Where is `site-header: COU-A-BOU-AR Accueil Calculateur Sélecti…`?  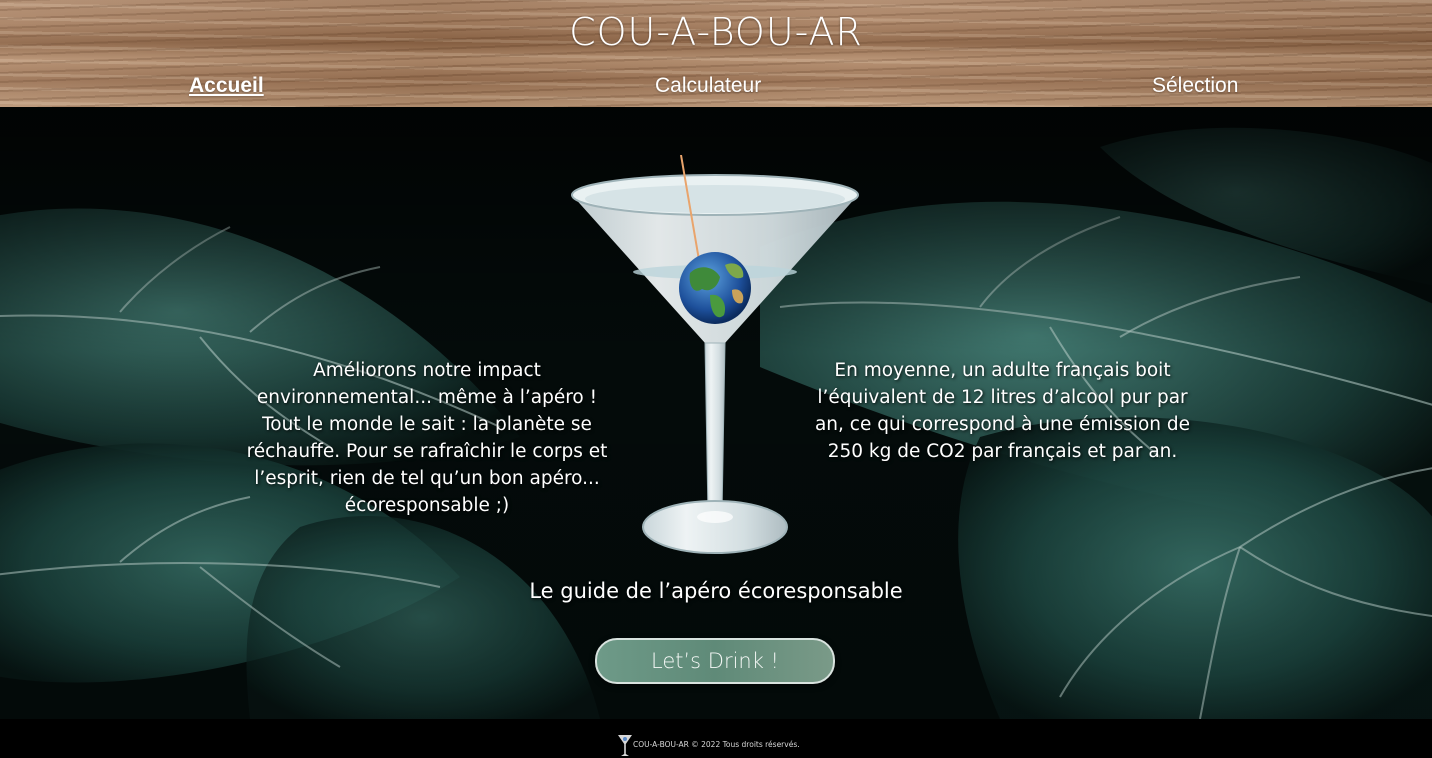
site-header: COU-A-BOU-AR Accueil Calculateur Sélecti… is located at coordinates (716, 53).